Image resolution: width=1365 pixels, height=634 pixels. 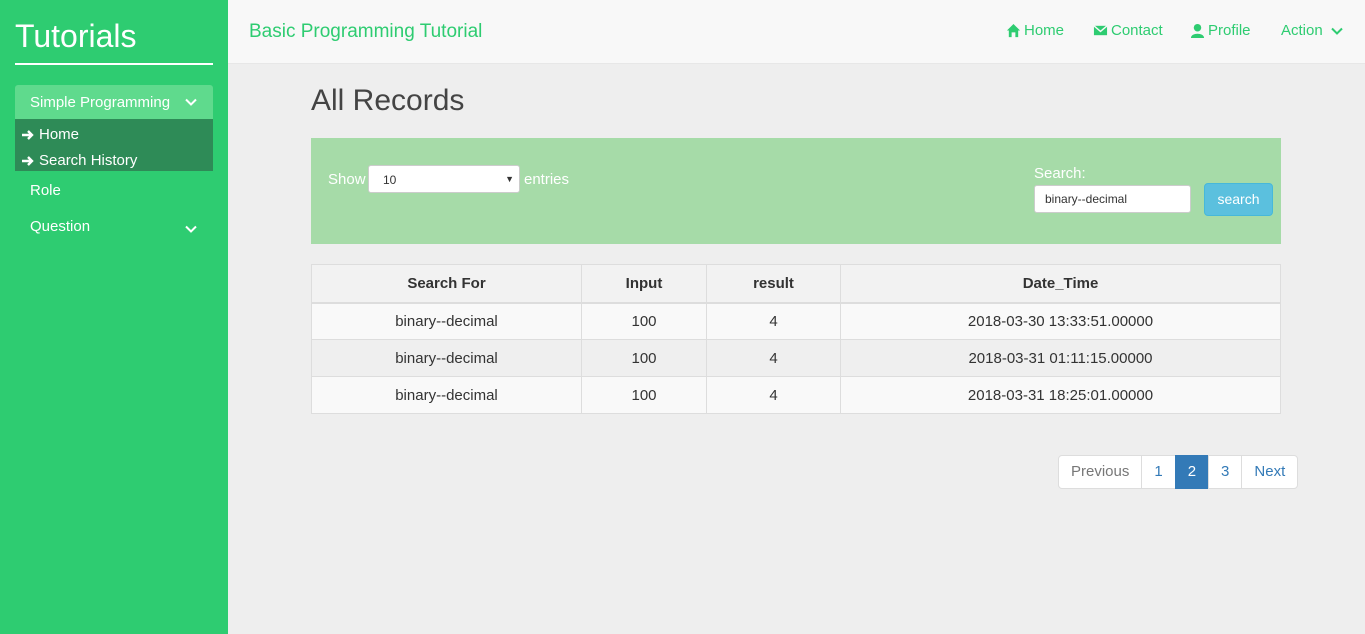 I want to click on nav-home-link: Home, so click(x=1035, y=30).